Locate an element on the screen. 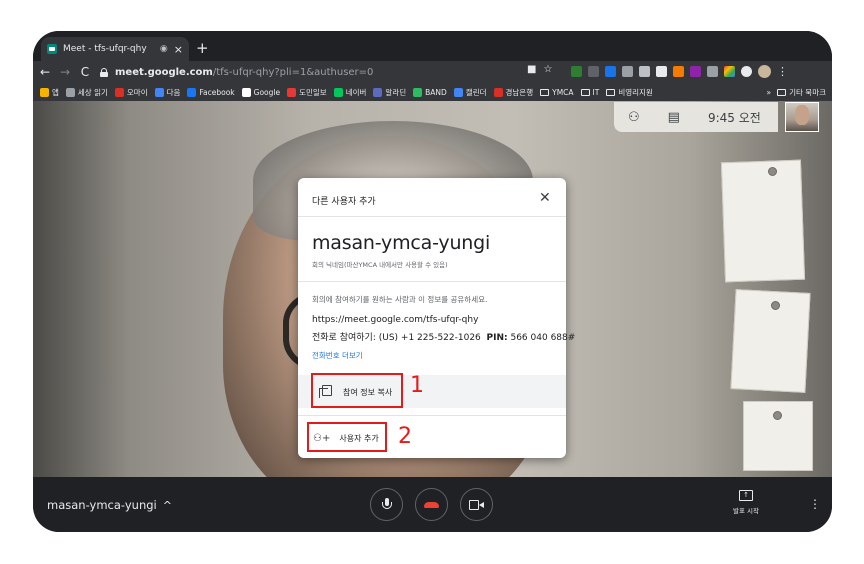  tab-close-icon: × is located at coordinates (178, 49).